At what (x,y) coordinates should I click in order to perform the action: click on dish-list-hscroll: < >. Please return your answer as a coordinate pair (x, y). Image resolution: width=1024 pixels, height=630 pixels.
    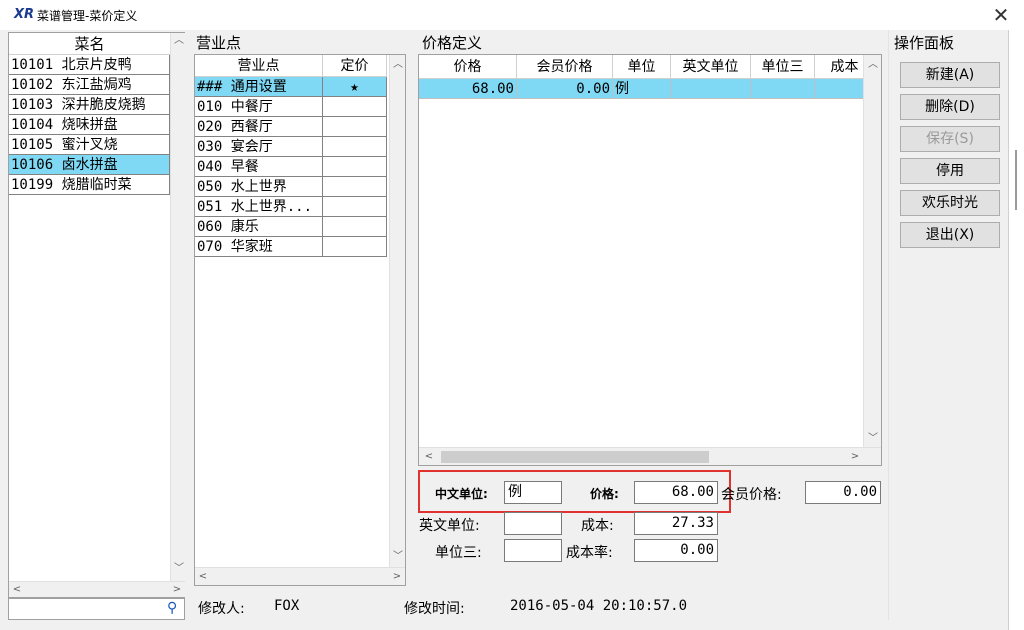
    Looking at the image, I should click on (97, 589).